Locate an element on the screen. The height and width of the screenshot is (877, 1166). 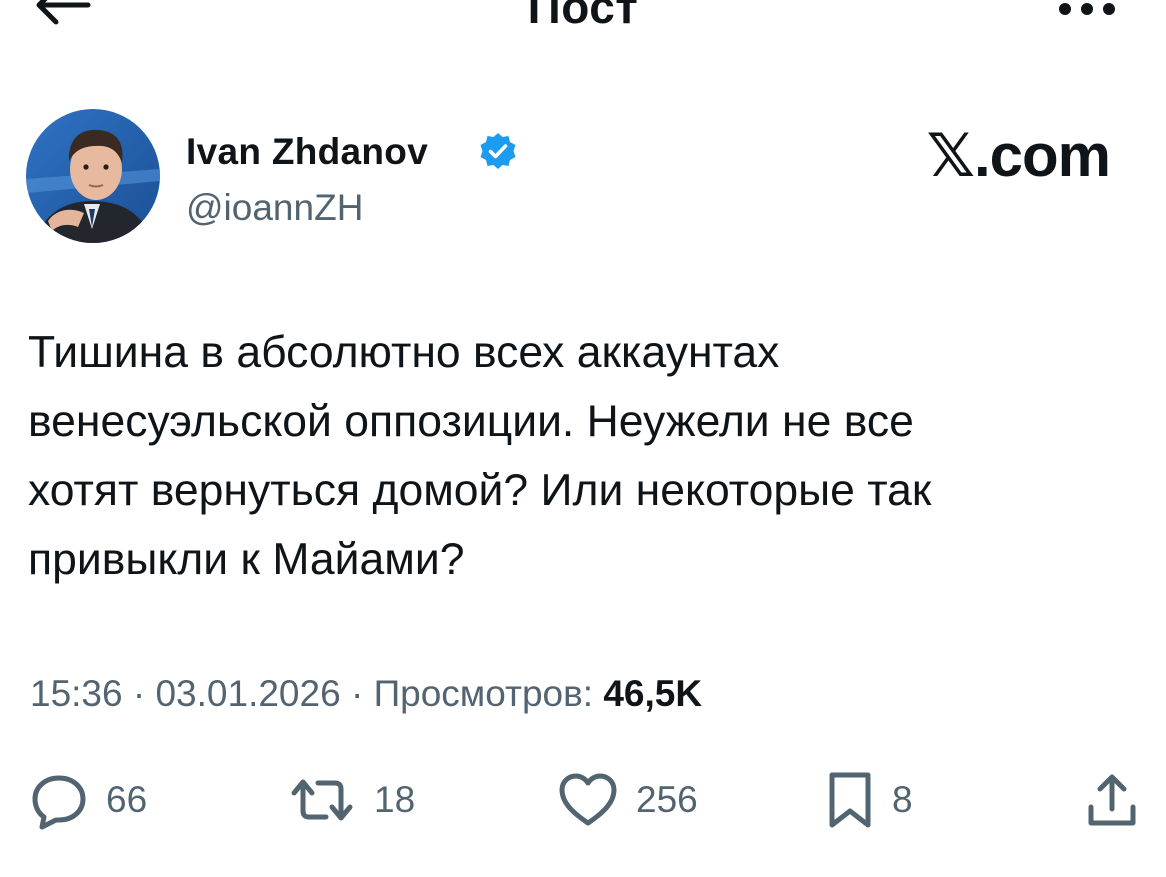
page-title: Пост is located at coordinates (583, 16).